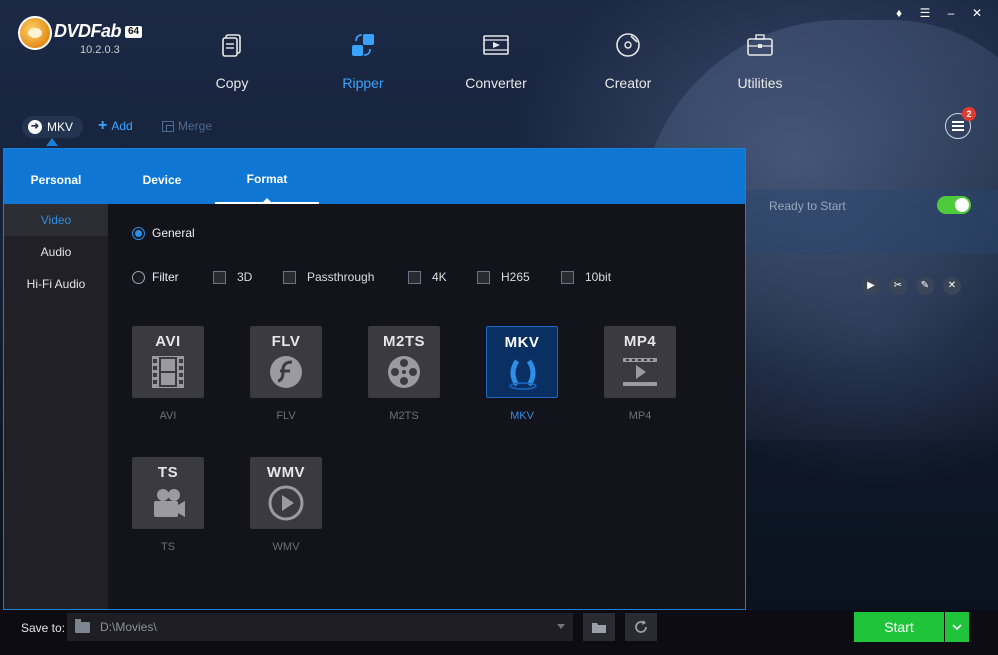  Describe the element at coordinates (925, 286) in the screenshot. I see `edit-icon: ✎` at that location.